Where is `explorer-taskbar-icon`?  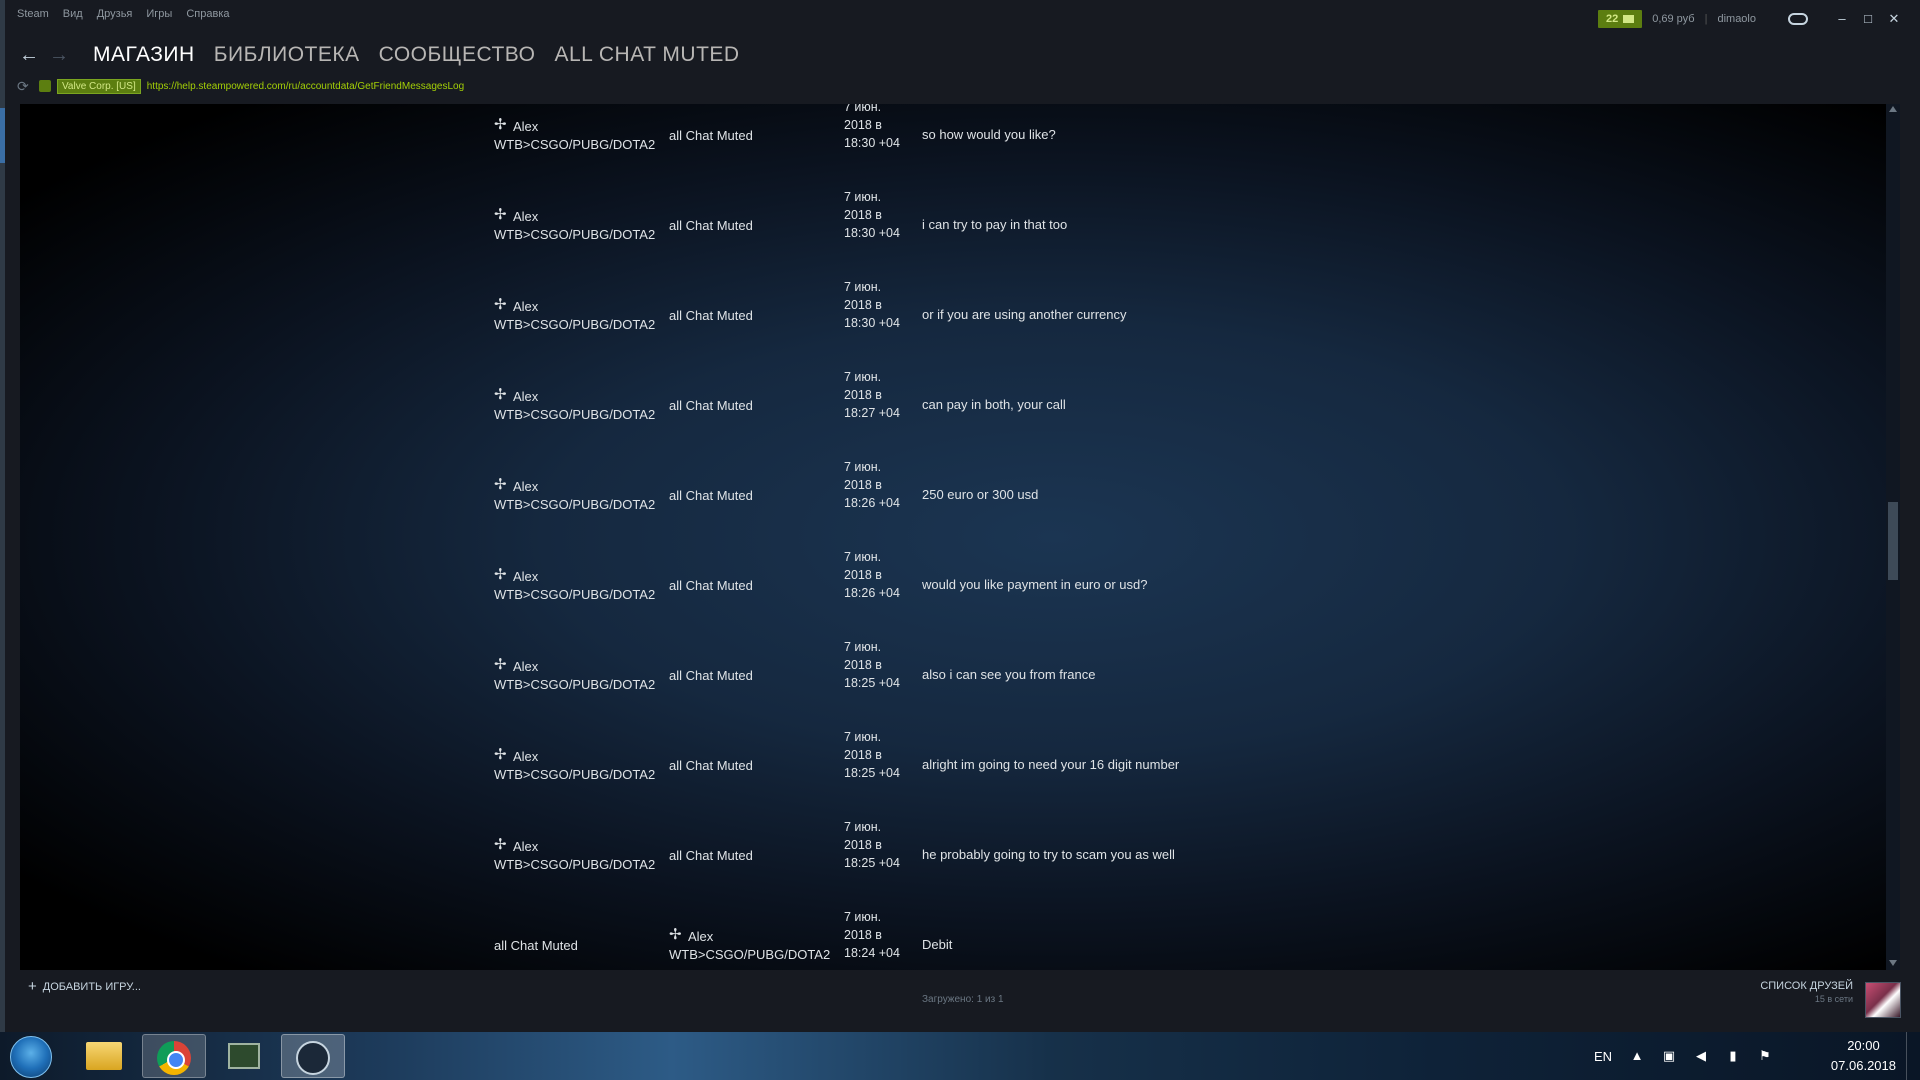
explorer-taskbar-icon is located at coordinates (104, 1056).